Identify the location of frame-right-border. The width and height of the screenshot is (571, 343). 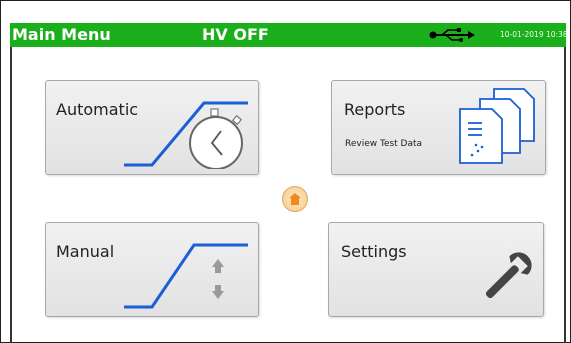
(565, 195).